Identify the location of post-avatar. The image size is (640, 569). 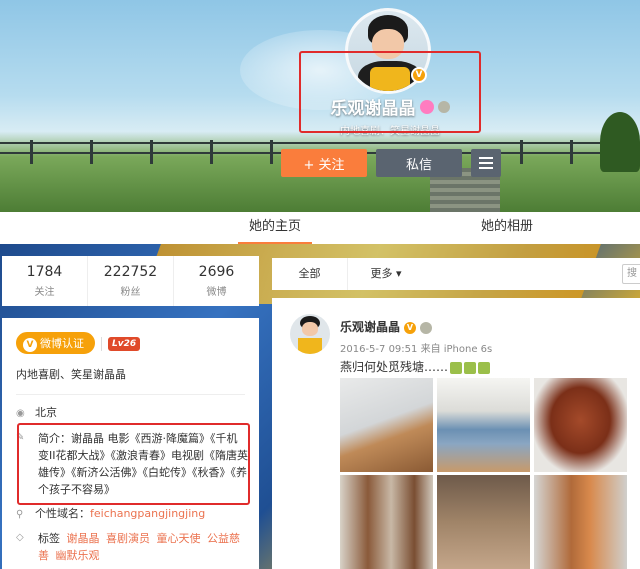
(310, 334).